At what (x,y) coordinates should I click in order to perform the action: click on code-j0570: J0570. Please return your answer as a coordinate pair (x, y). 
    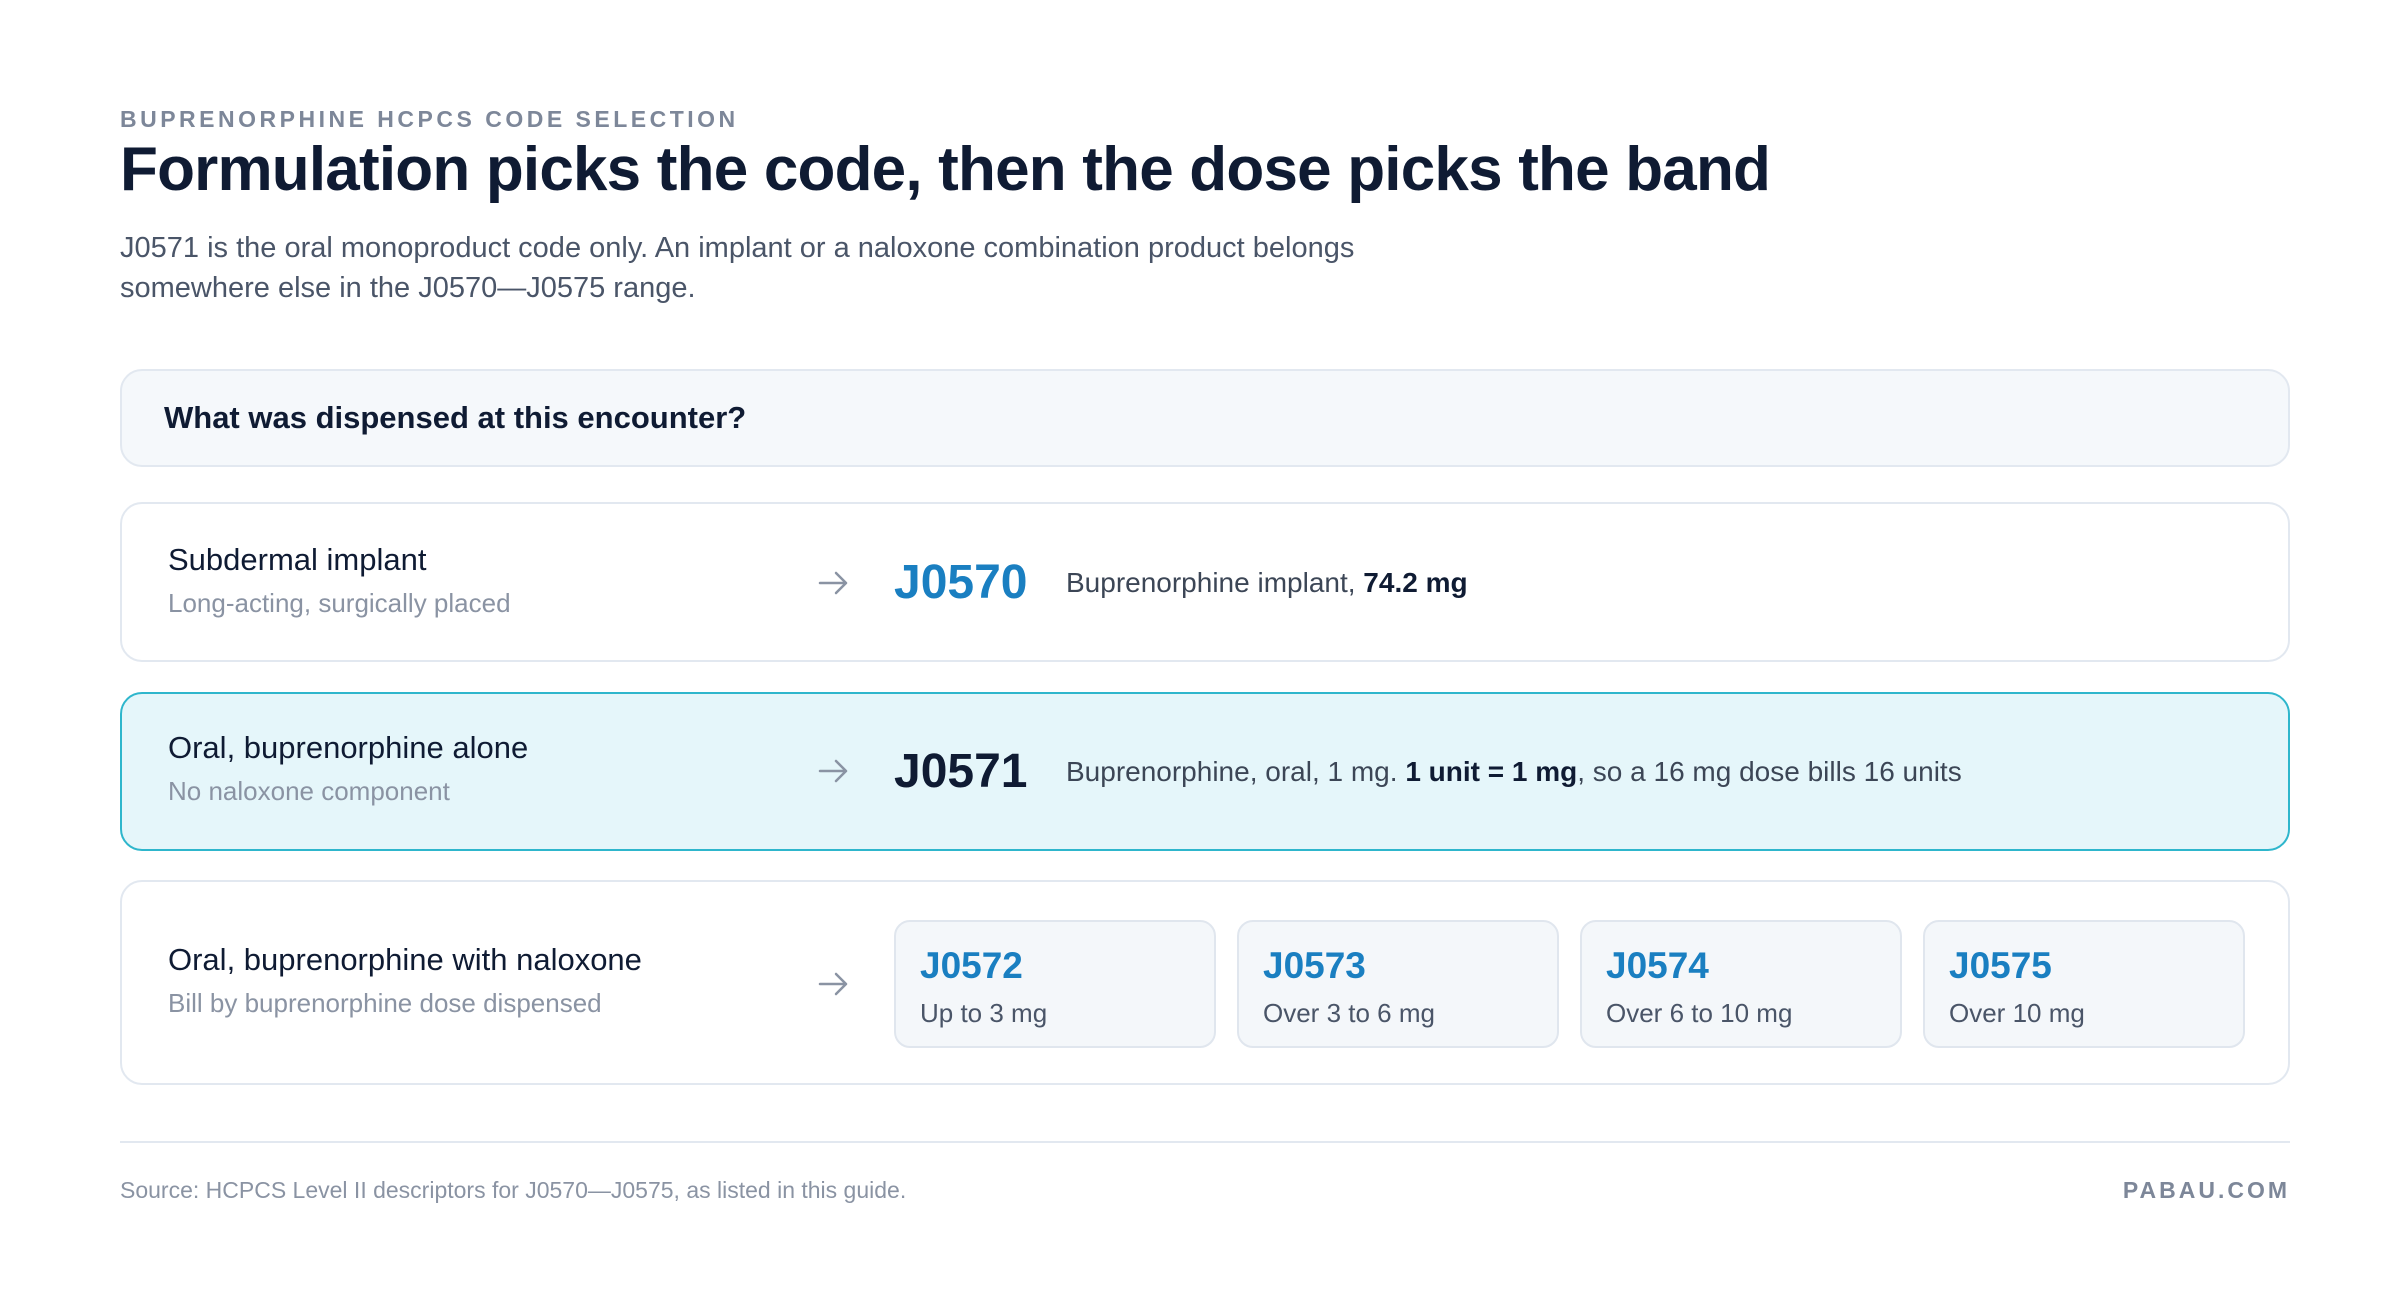
    Looking at the image, I should click on (961, 582).